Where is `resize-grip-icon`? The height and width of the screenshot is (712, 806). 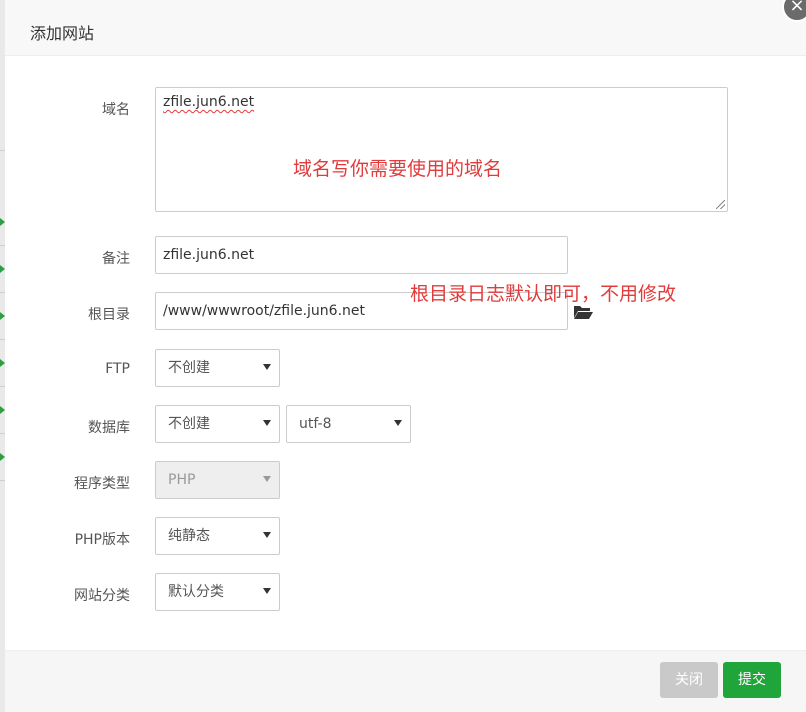
resize-grip-icon is located at coordinates (720, 204).